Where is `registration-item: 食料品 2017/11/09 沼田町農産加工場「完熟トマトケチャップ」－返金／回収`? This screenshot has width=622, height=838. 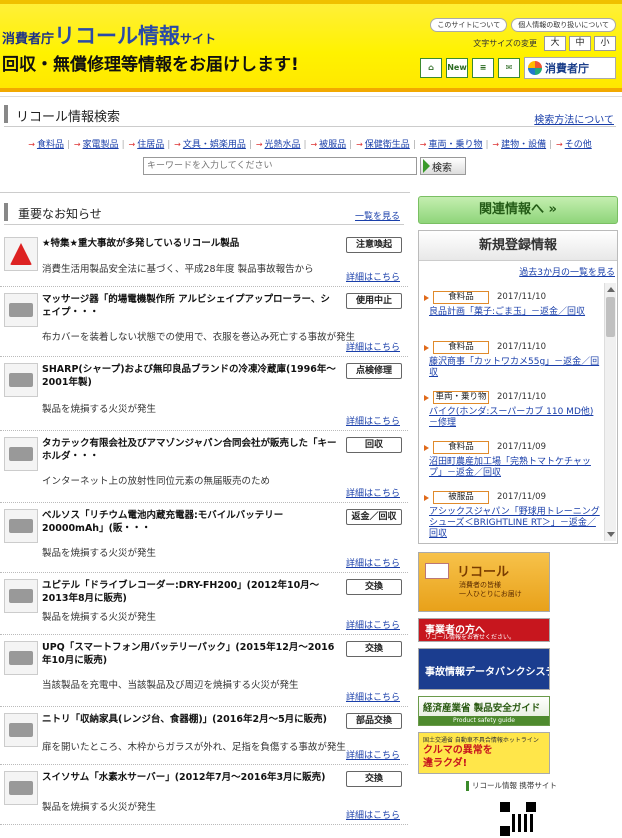 registration-item: 食料品 2017/11/09 沼田町農産加工場「完熟トマトケチャップ」－返金／回収 is located at coordinates (512, 458).